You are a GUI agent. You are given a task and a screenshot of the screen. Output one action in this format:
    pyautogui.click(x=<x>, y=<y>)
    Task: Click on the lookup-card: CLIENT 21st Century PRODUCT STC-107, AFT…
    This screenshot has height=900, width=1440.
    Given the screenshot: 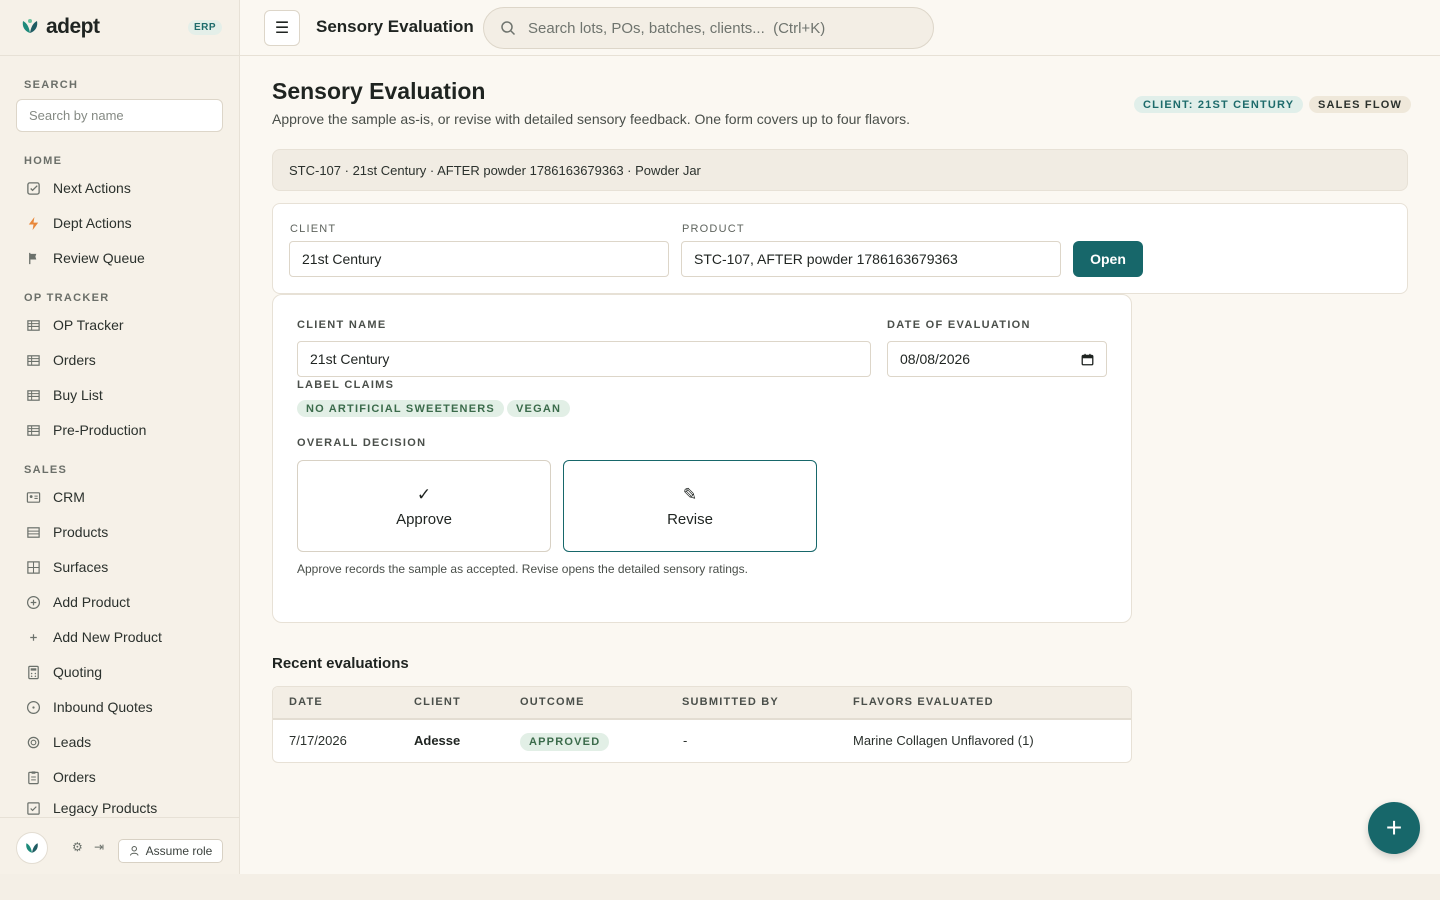 What is the action you would take?
    pyautogui.click(x=840, y=248)
    